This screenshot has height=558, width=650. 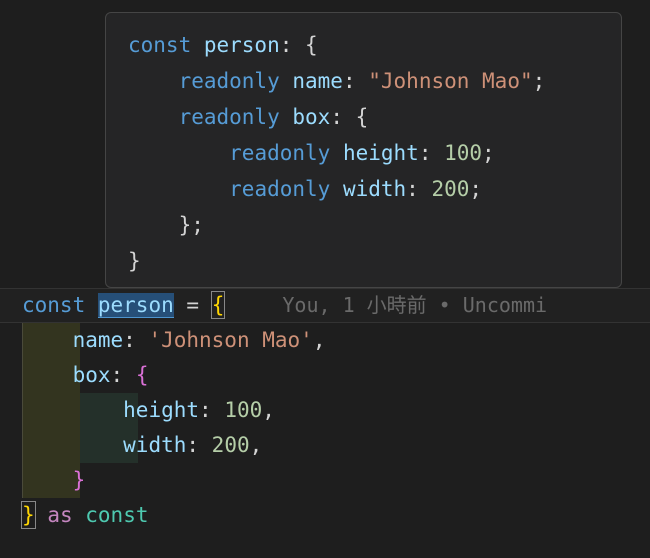 What do you see at coordinates (117, 515) in the screenshot?
I see `keyword-const-assertion: const` at bounding box center [117, 515].